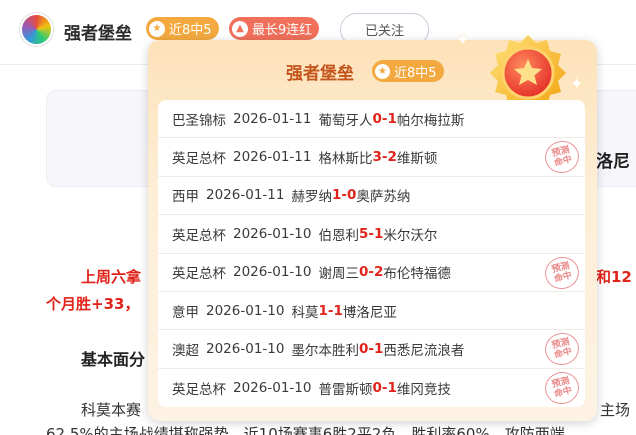 The height and width of the screenshot is (435, 636). I want to click on match-row: 西甲 2026-01-11 赫罗纳 1 - 0 奥萨苏纳, so click(371, 196).